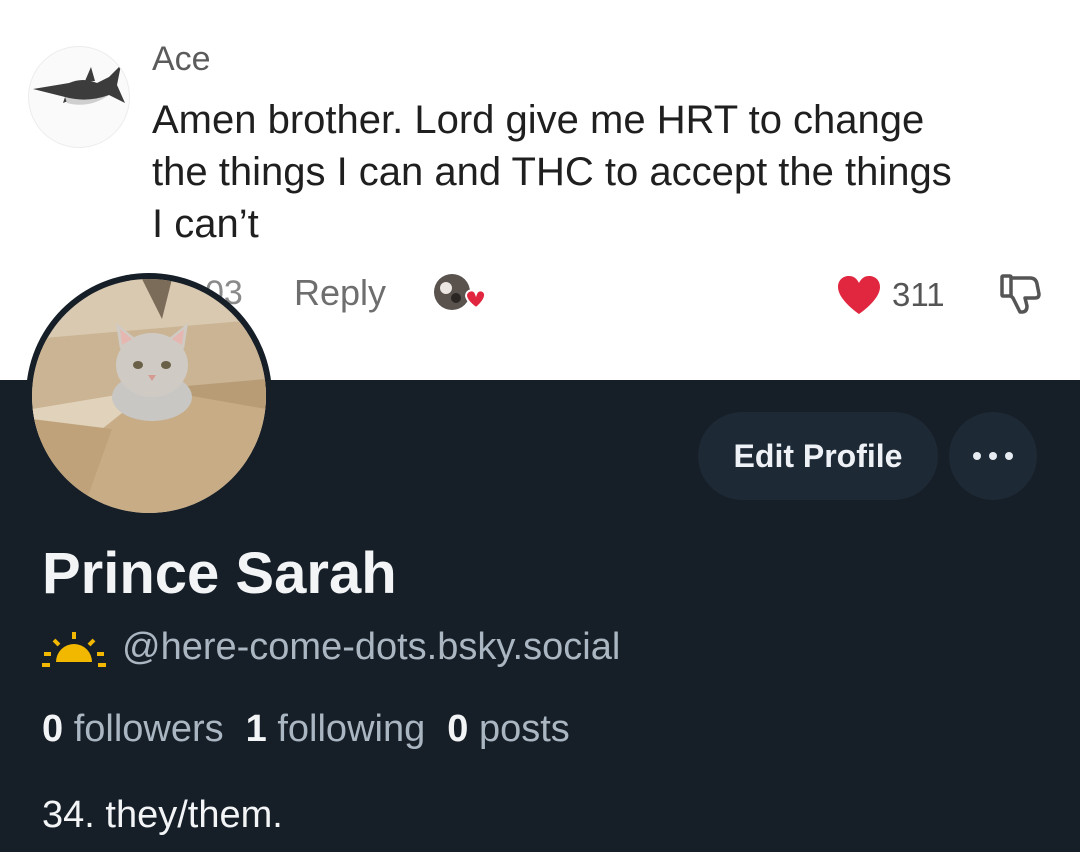 The height and width of the screenshot is (852, 1080). I want to click on avatar-image, so click(149, 396).